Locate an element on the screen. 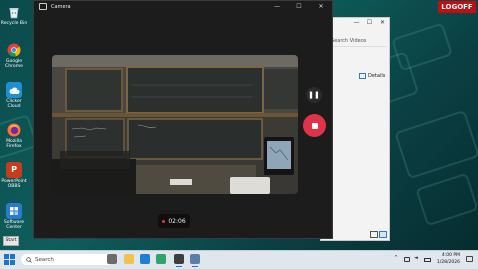 This screenshot has height=269, width=478. taskbar: Search ^ ◄ 4:00 PM 1/28/2026 is located at coordinates (239, 259).